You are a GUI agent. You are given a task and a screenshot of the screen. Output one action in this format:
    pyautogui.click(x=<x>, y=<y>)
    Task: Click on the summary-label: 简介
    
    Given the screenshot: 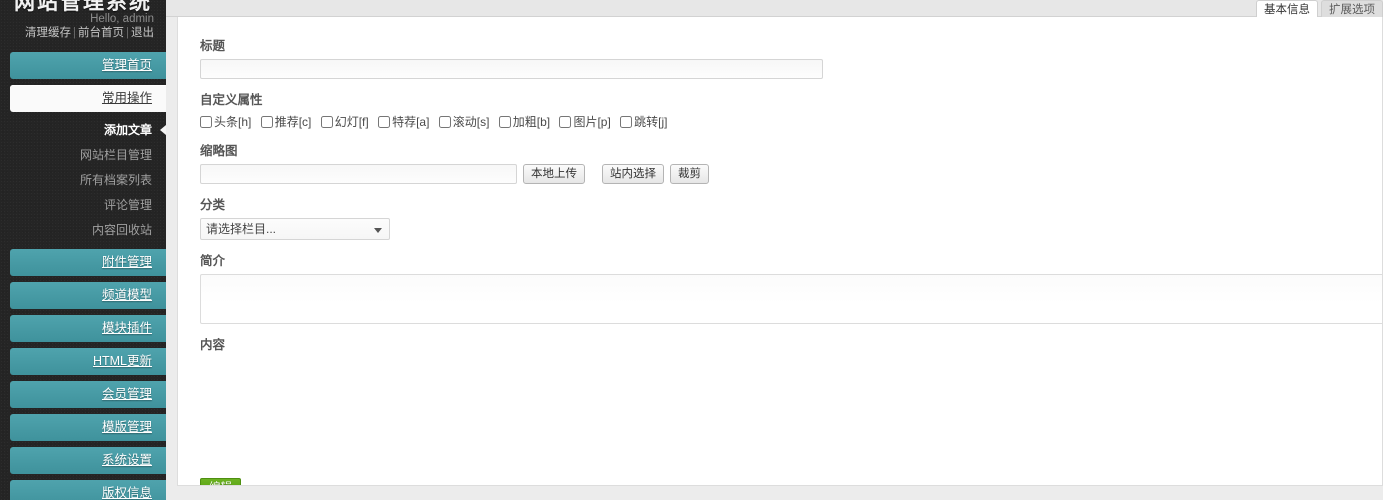 What is the action you would take?
    pyautogui.click(x=213, y=260)
    